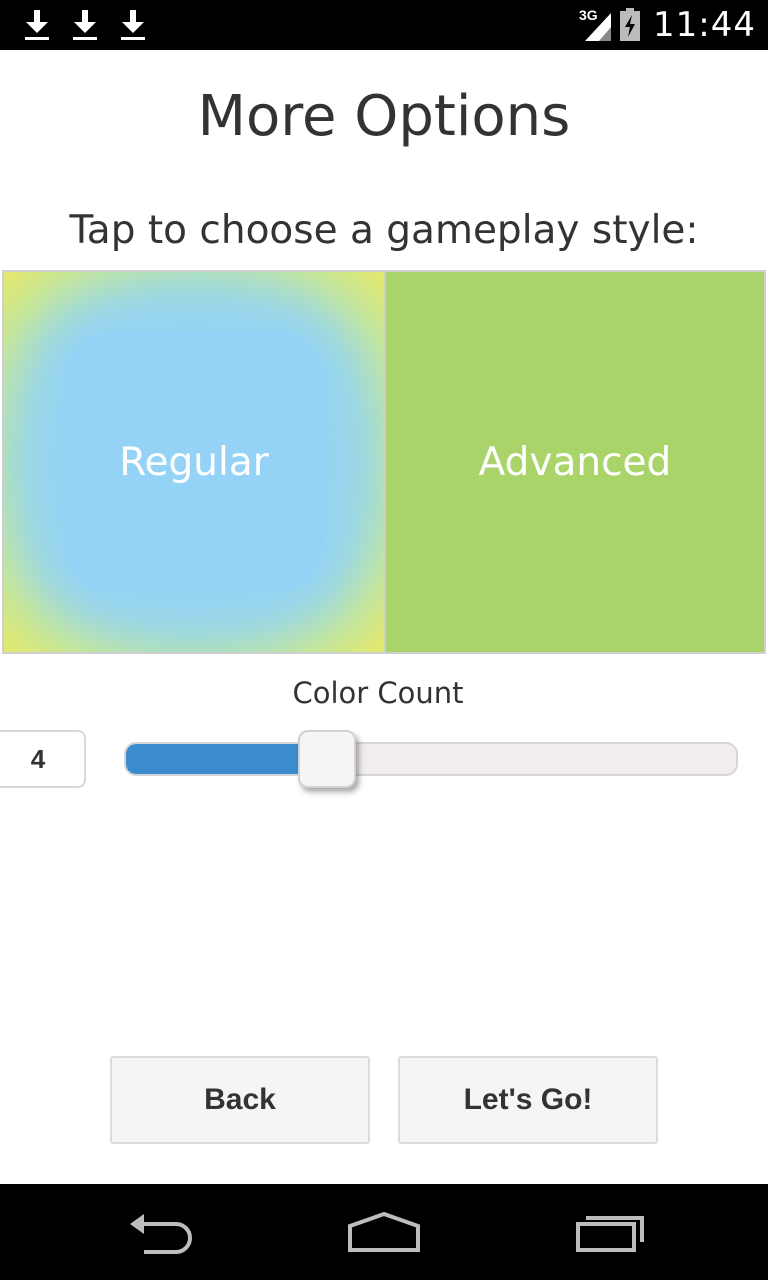 This screenshot has width=768, height=1280. I want to click on signal-icon: 3G, so click(596, 25).